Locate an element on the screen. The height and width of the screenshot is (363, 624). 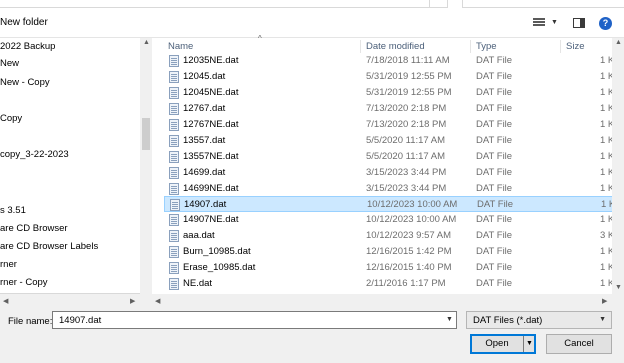
open-options-arrow-icon: ▼ is located at coordinates (529, 344).